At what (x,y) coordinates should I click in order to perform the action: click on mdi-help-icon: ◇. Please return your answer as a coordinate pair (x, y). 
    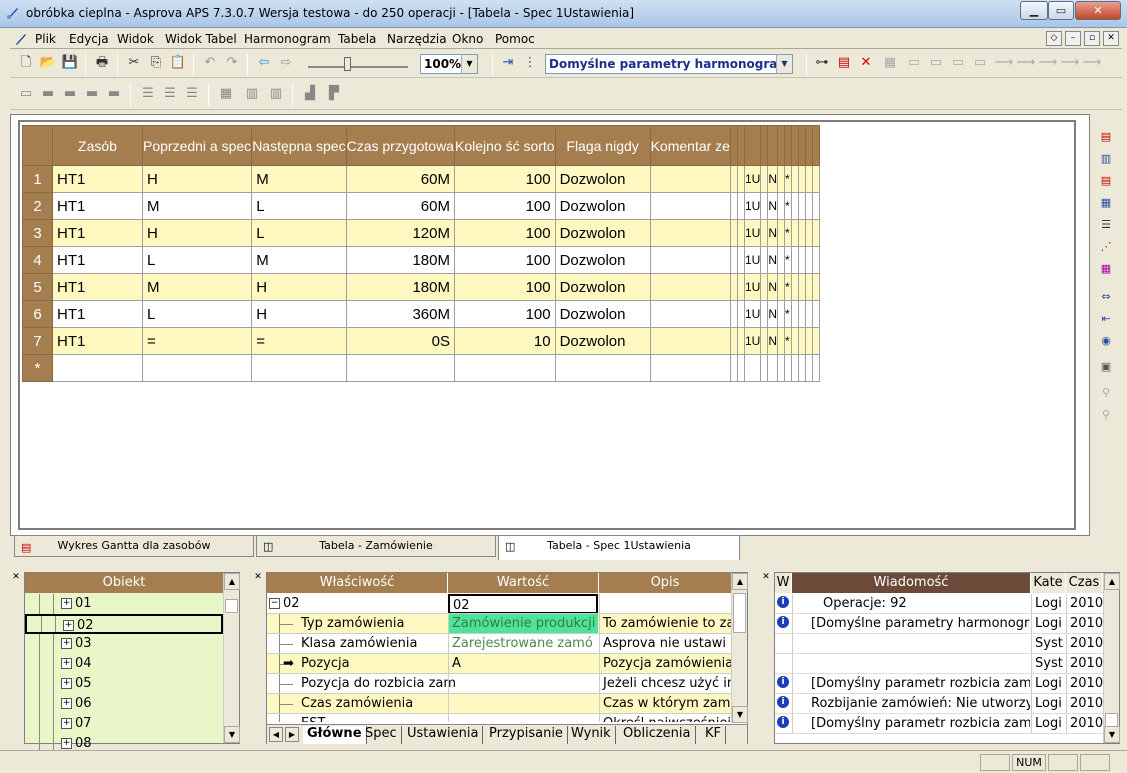
    Looking at the image, I should click on (1054, 38).